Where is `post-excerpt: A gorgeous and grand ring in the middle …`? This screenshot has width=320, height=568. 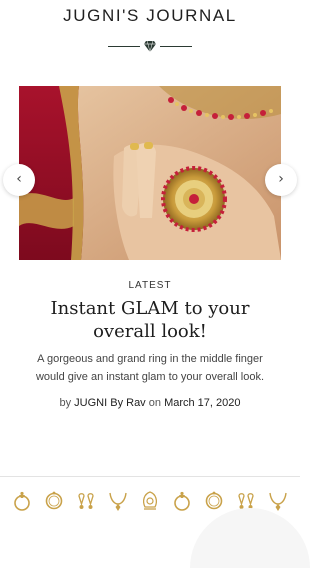
post-excerpt: A gorgeous and grand ring in the middle … is located at coordinates (150, 368).